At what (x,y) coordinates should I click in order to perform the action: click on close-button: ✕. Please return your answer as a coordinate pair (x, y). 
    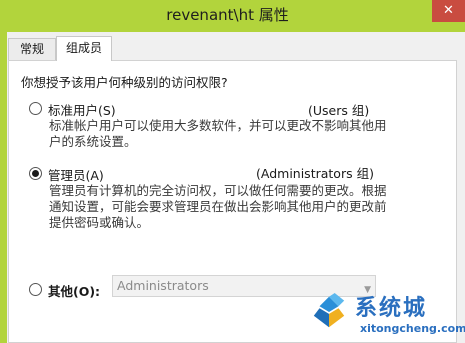
    Looking at the image, I should click on (448, 11).